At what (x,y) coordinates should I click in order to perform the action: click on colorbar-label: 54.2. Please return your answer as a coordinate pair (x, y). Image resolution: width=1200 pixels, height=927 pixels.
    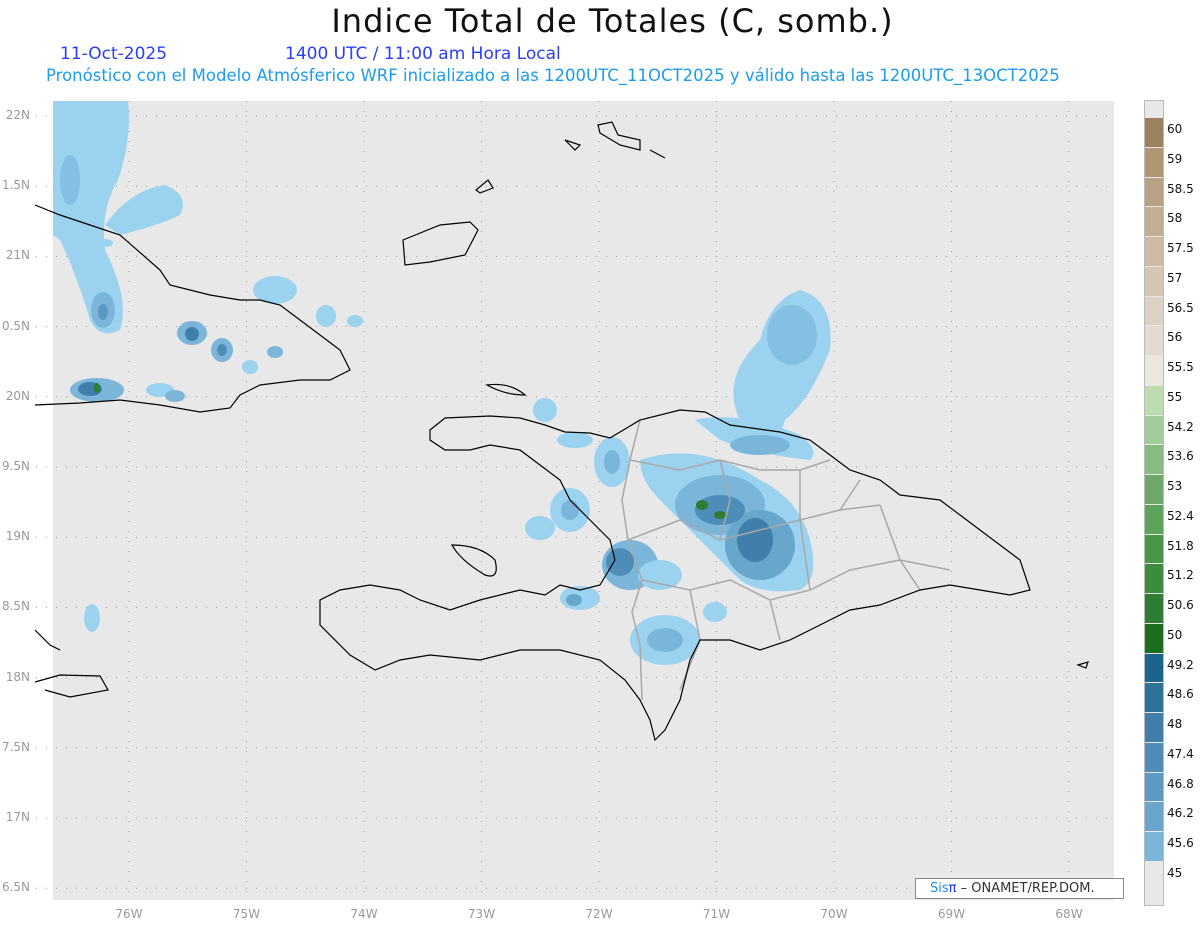
    Looking at the image, I should click on (1180, 426).